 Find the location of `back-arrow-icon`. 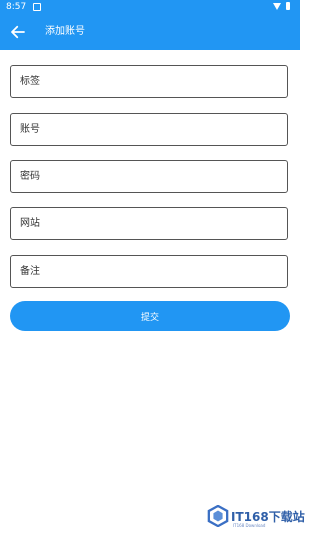

back-arrow-icon is located at coordinates (18, 32).